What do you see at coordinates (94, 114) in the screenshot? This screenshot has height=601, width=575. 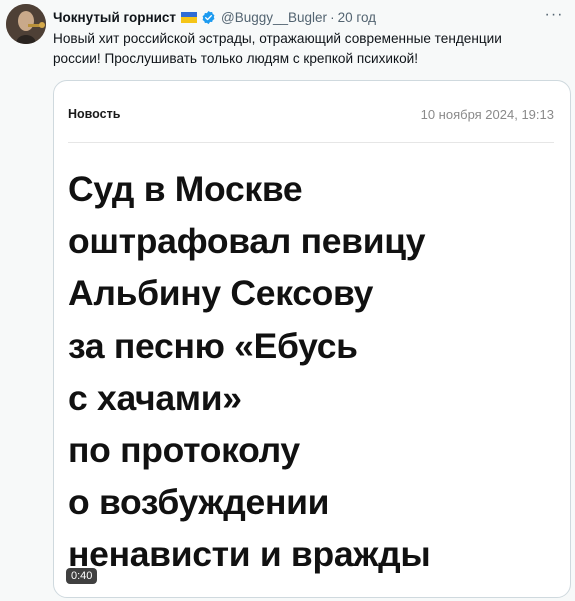 I see `news-label: Новость` at bounding box center [94, 114].